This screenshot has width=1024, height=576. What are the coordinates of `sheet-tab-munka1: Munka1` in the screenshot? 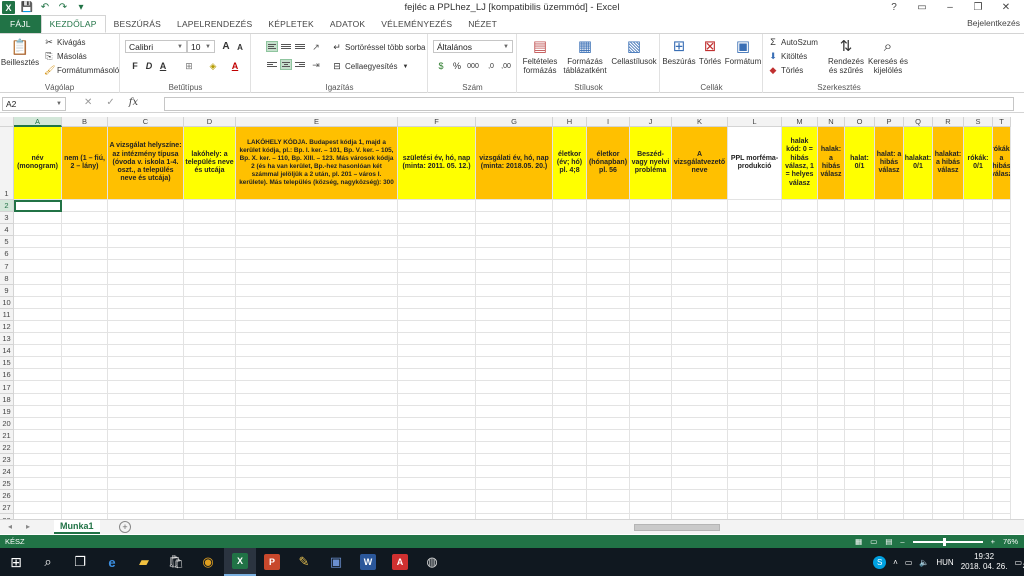 It's located at (77, 527).